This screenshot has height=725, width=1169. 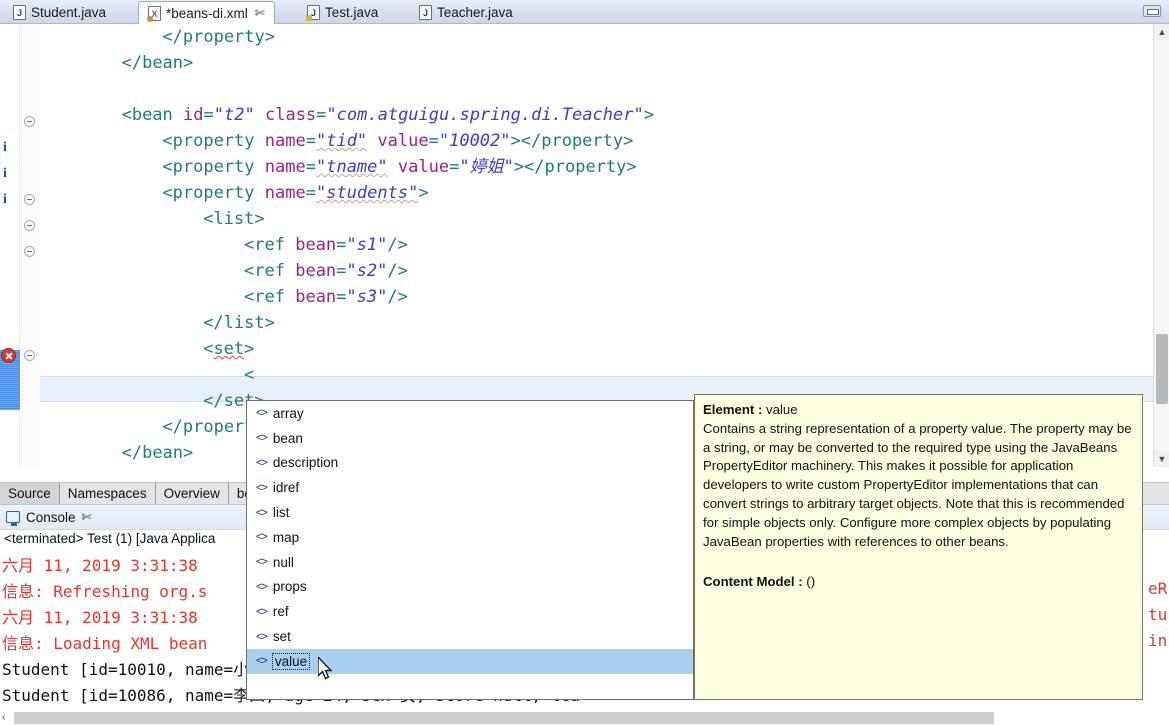 What do you see at coordinates (281, 513) in the screenshot?
I see `content-assist-item-label: list` at bounding box center [281, 513].